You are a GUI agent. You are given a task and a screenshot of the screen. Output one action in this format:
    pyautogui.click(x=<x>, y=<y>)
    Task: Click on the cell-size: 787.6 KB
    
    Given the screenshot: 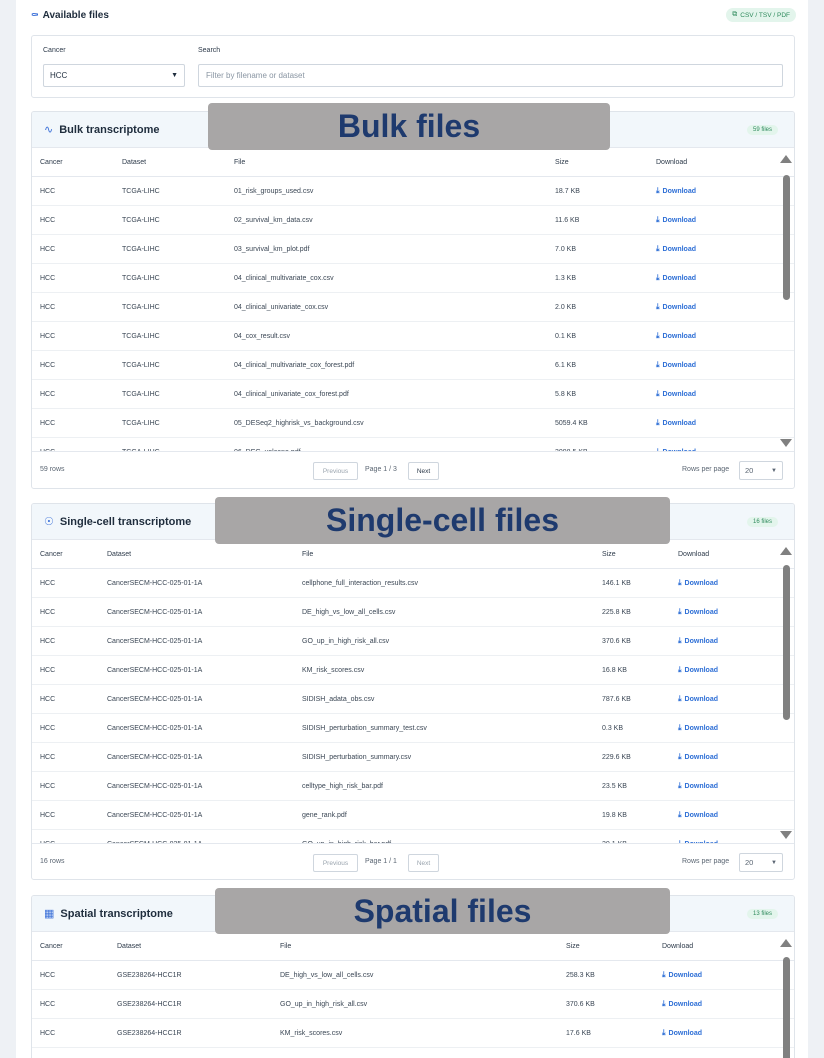 What is the action you would take?
    pyautogui.click(x=616, y=699)
    